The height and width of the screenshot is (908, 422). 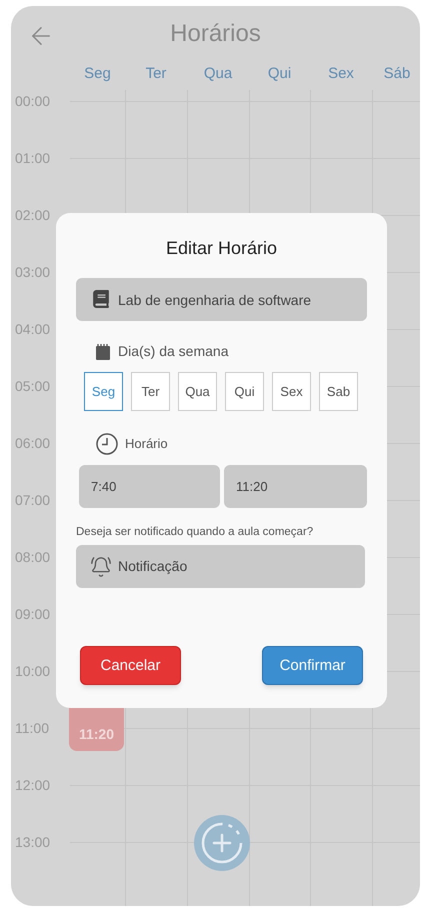 What do you see at coordinates (291, 391) in the screenshot?
I see `day-toggle: Sex` at bounding box center [291, 391].